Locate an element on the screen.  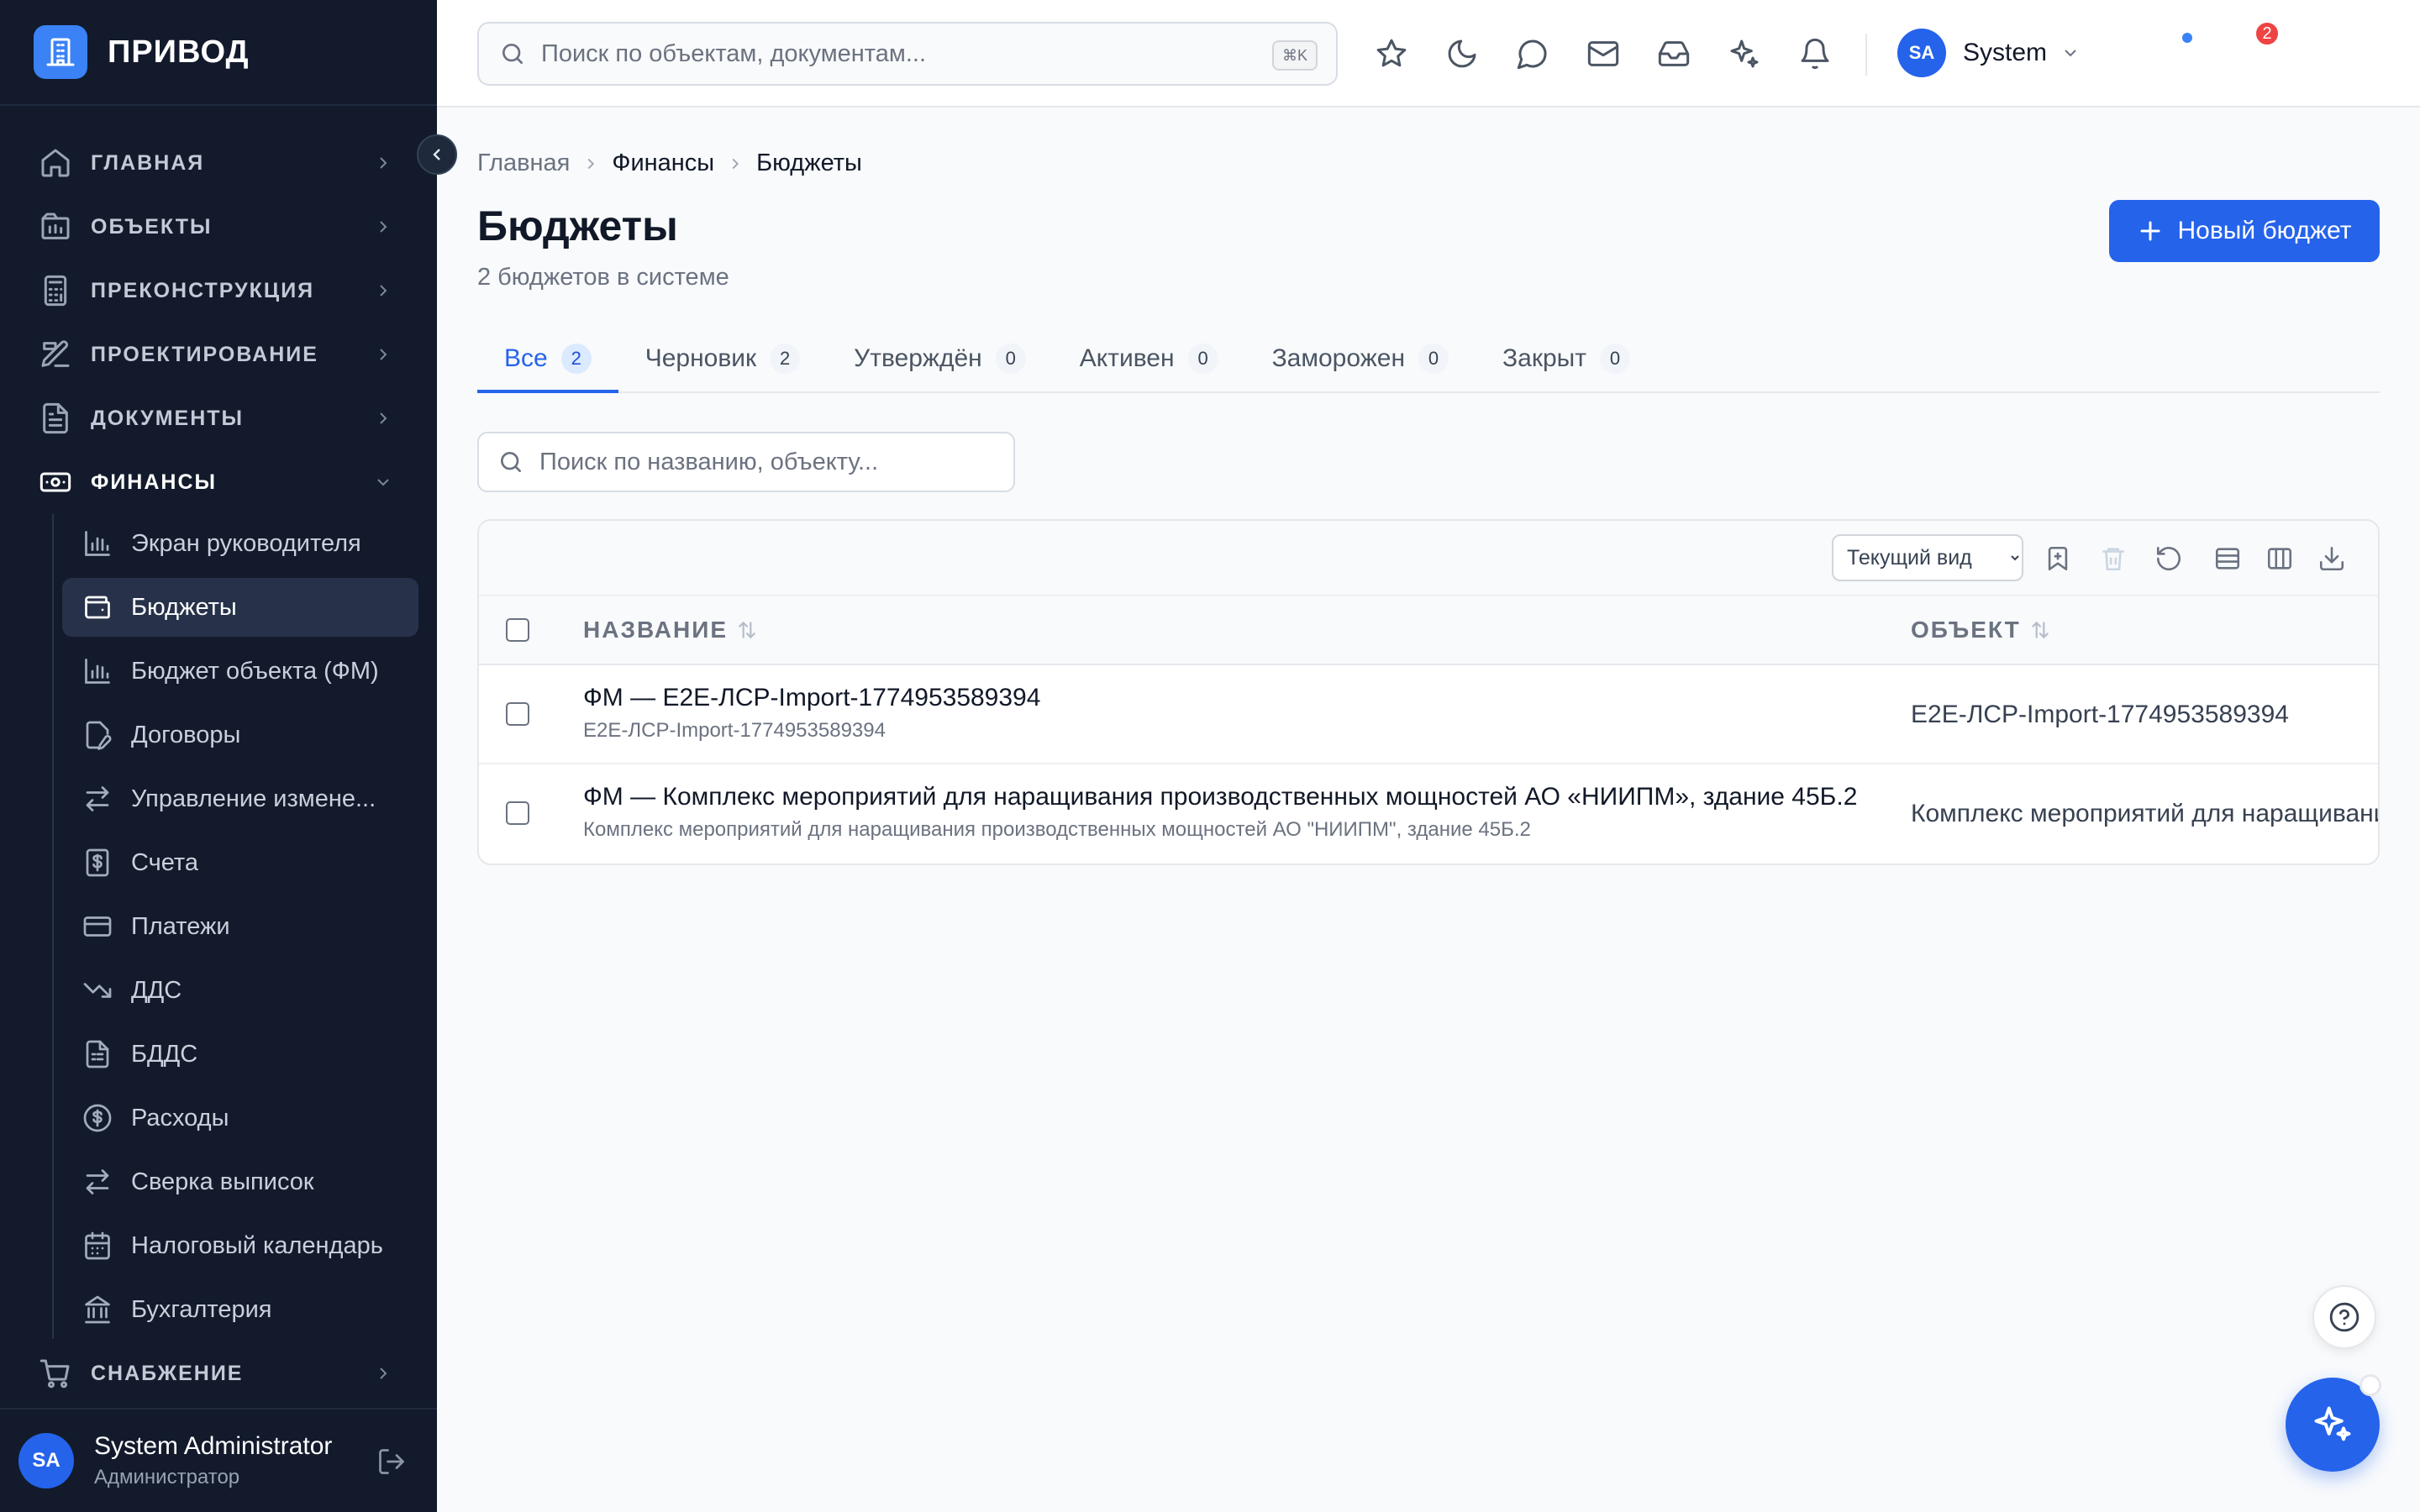
sparkles-icon is located at coordinates (1744, 54).